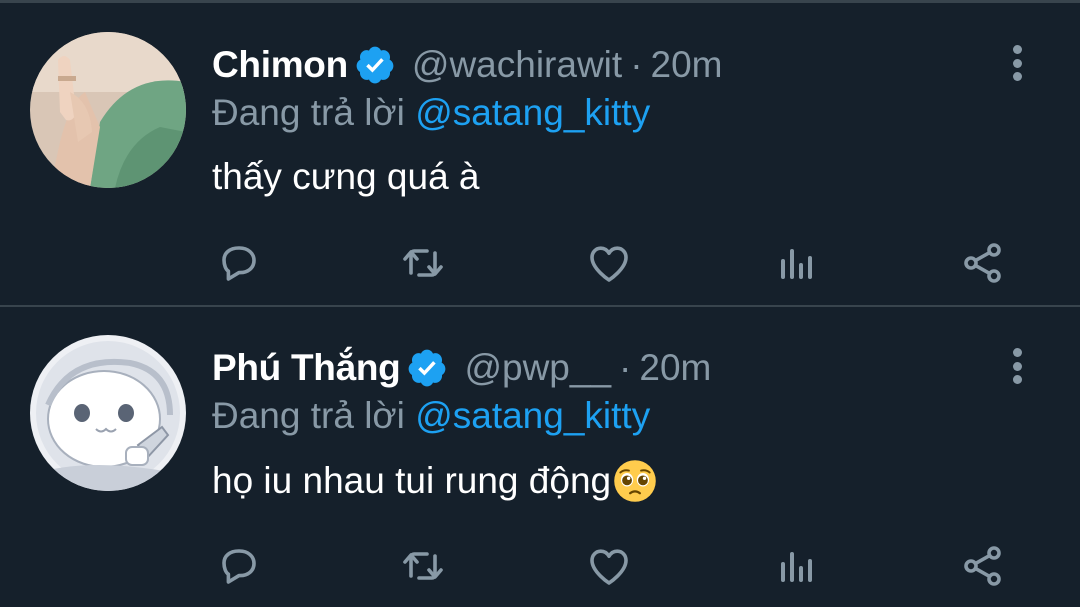  I want to click on pleading-face-emoji-icon, so click(635, 481).